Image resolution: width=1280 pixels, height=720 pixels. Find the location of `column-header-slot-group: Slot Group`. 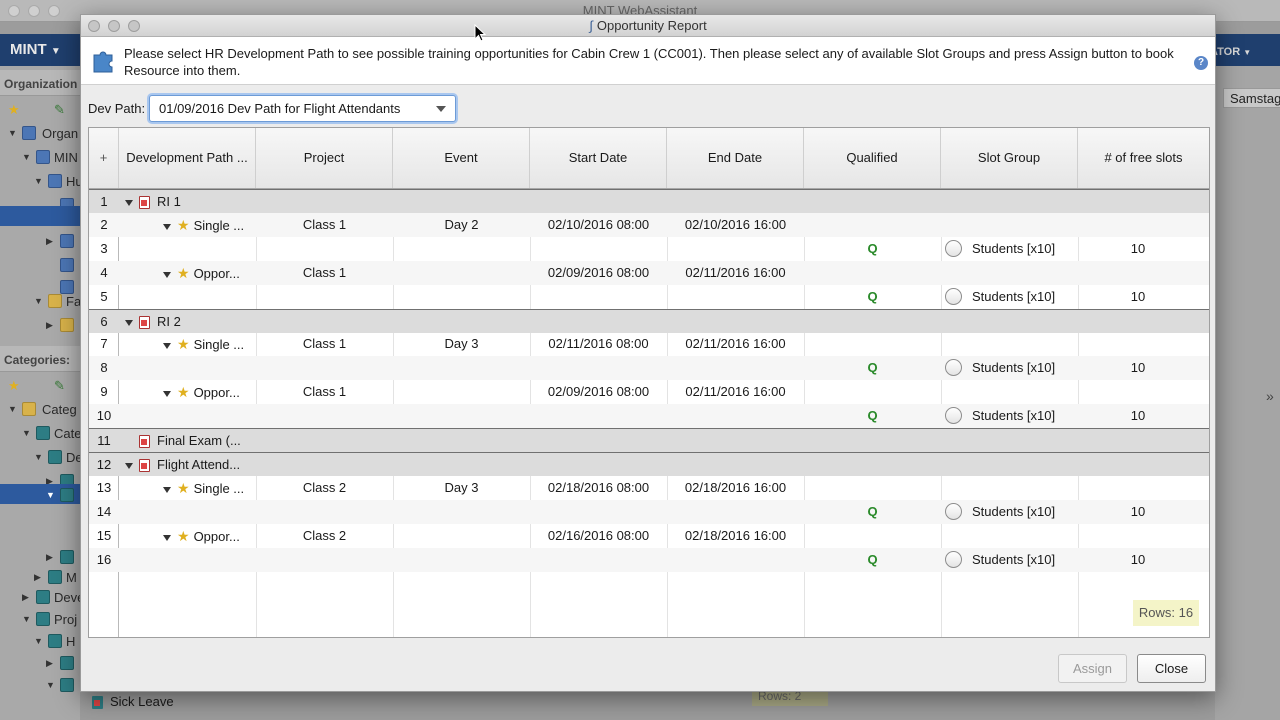

column-header-slot-group: Slot Group is located at coordinates (1009, 158).